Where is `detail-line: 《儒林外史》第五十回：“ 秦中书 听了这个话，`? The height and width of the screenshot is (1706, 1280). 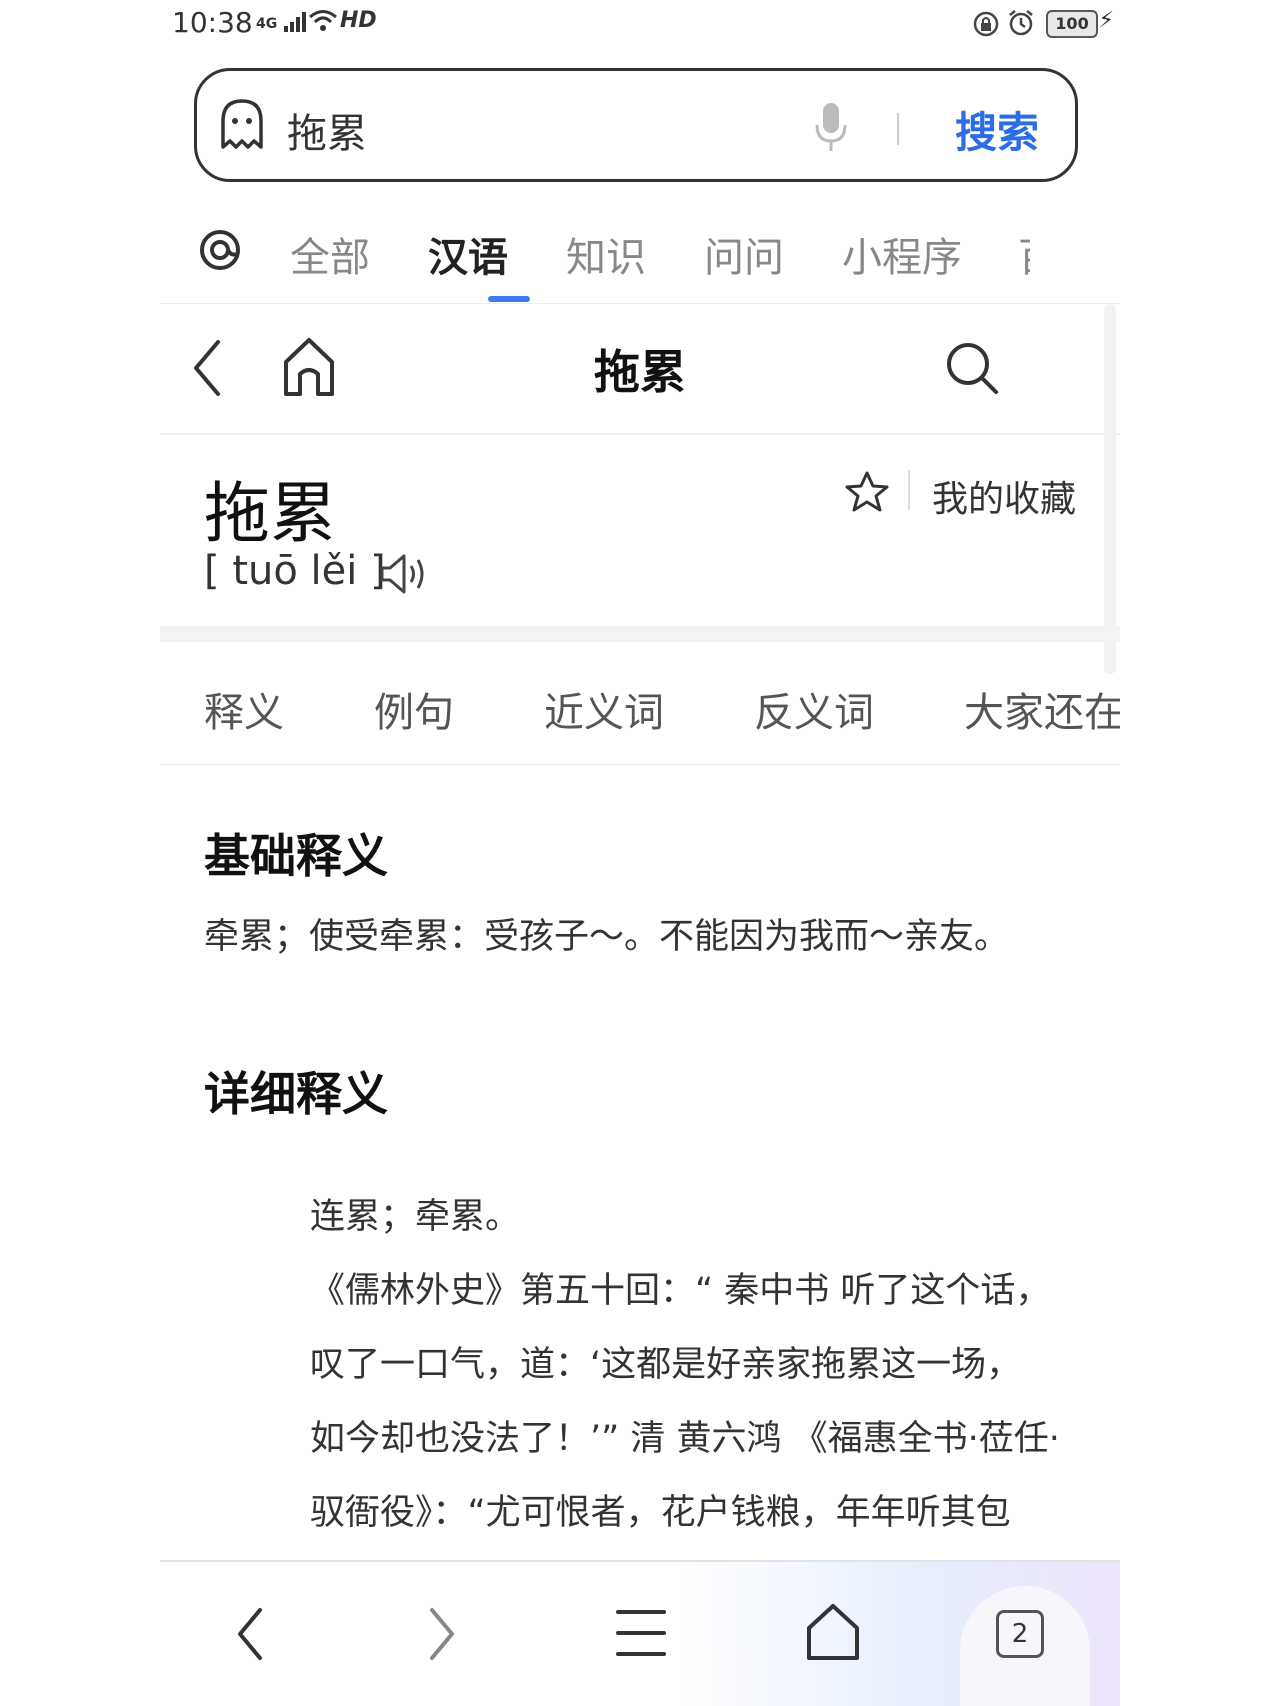 detail-line: 《儒林外史》第五十回：“ 秦中书 听了这个话， is located at coordinates (680, 1291).